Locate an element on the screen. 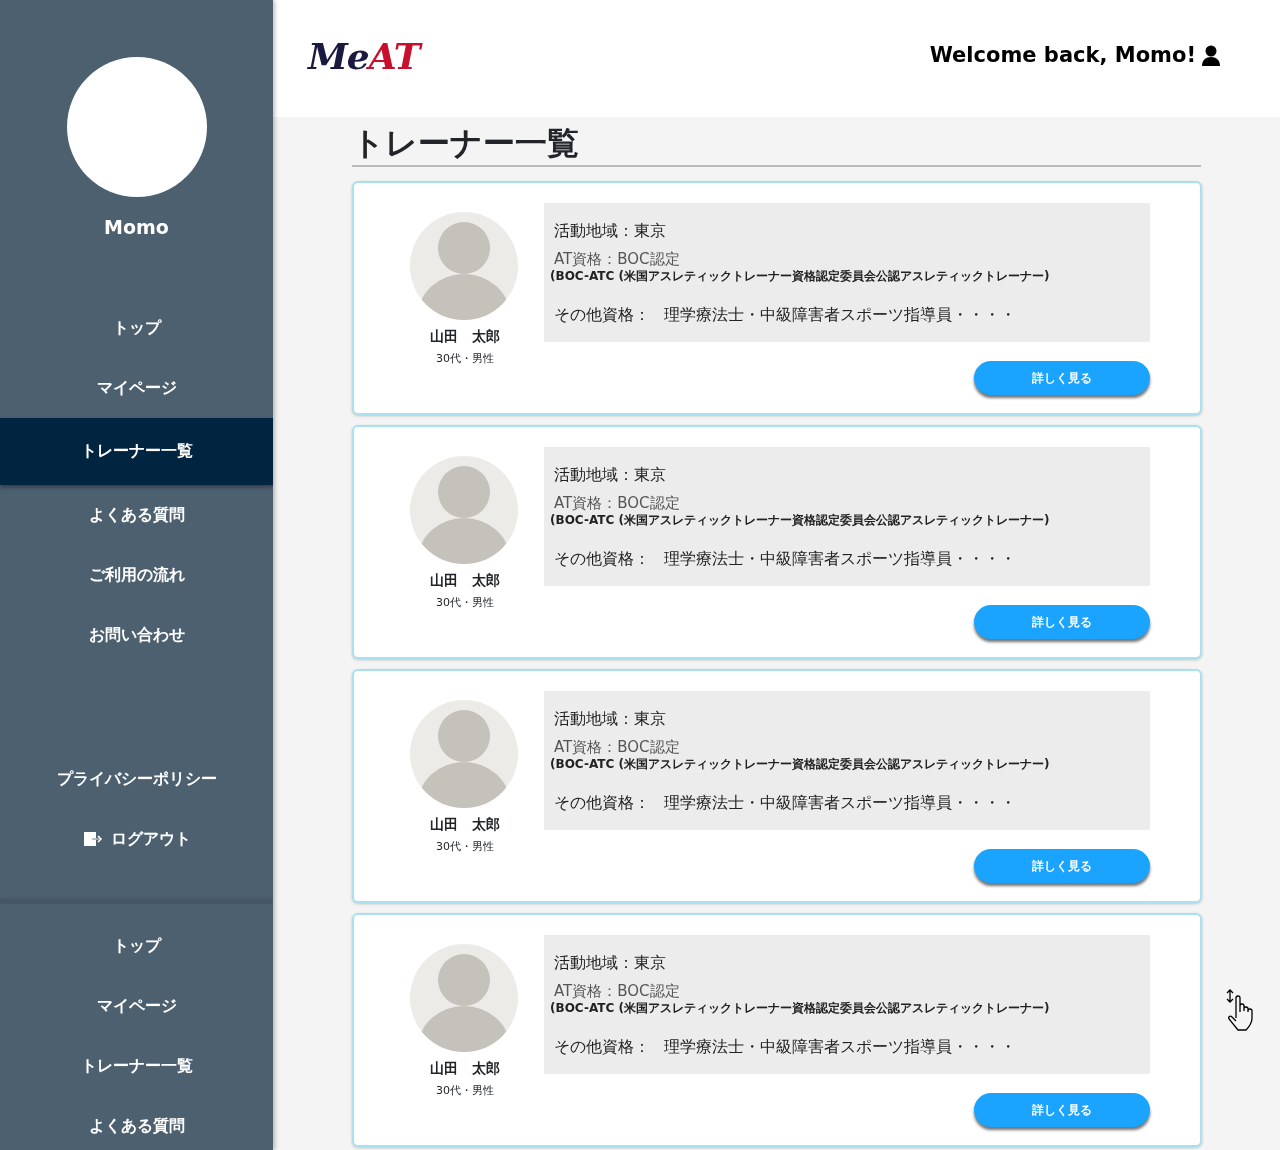  user-name: Momo is located at coordinates (136, 227).